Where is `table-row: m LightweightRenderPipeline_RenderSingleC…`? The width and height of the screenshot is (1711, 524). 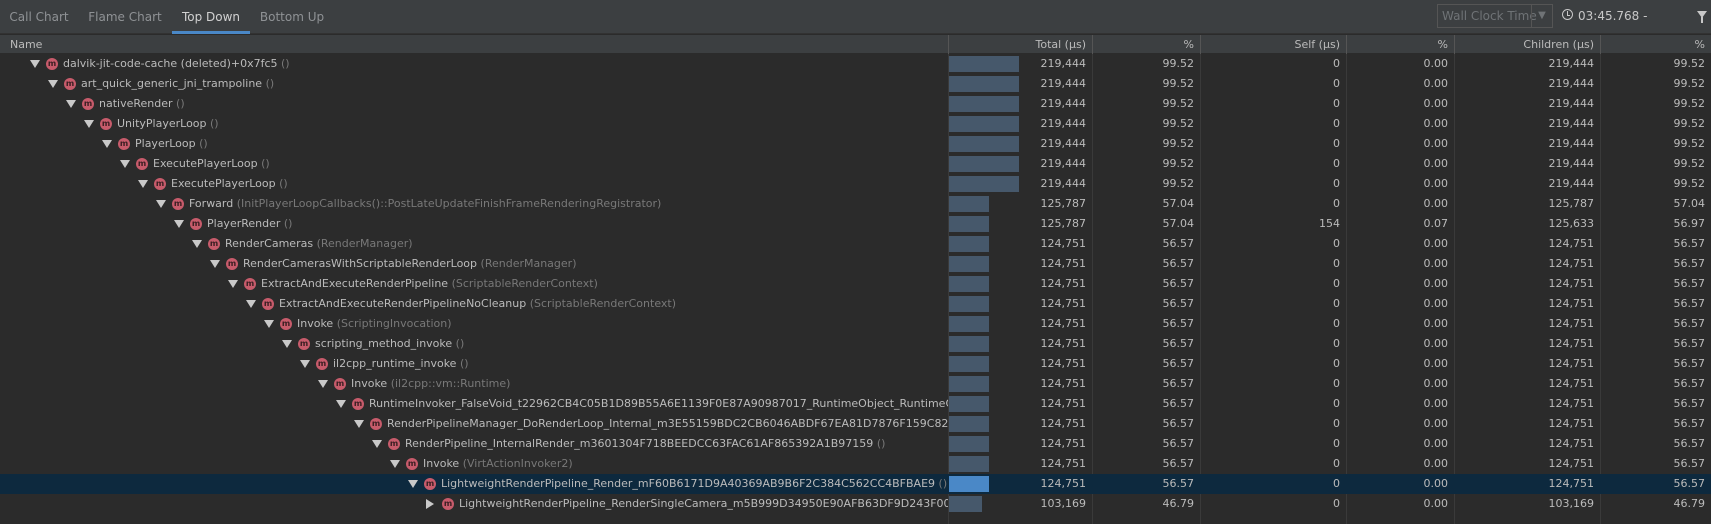
table-row: m LightweightRenderPipeline_RenderSingleC… is located at coordinates (855, 504).